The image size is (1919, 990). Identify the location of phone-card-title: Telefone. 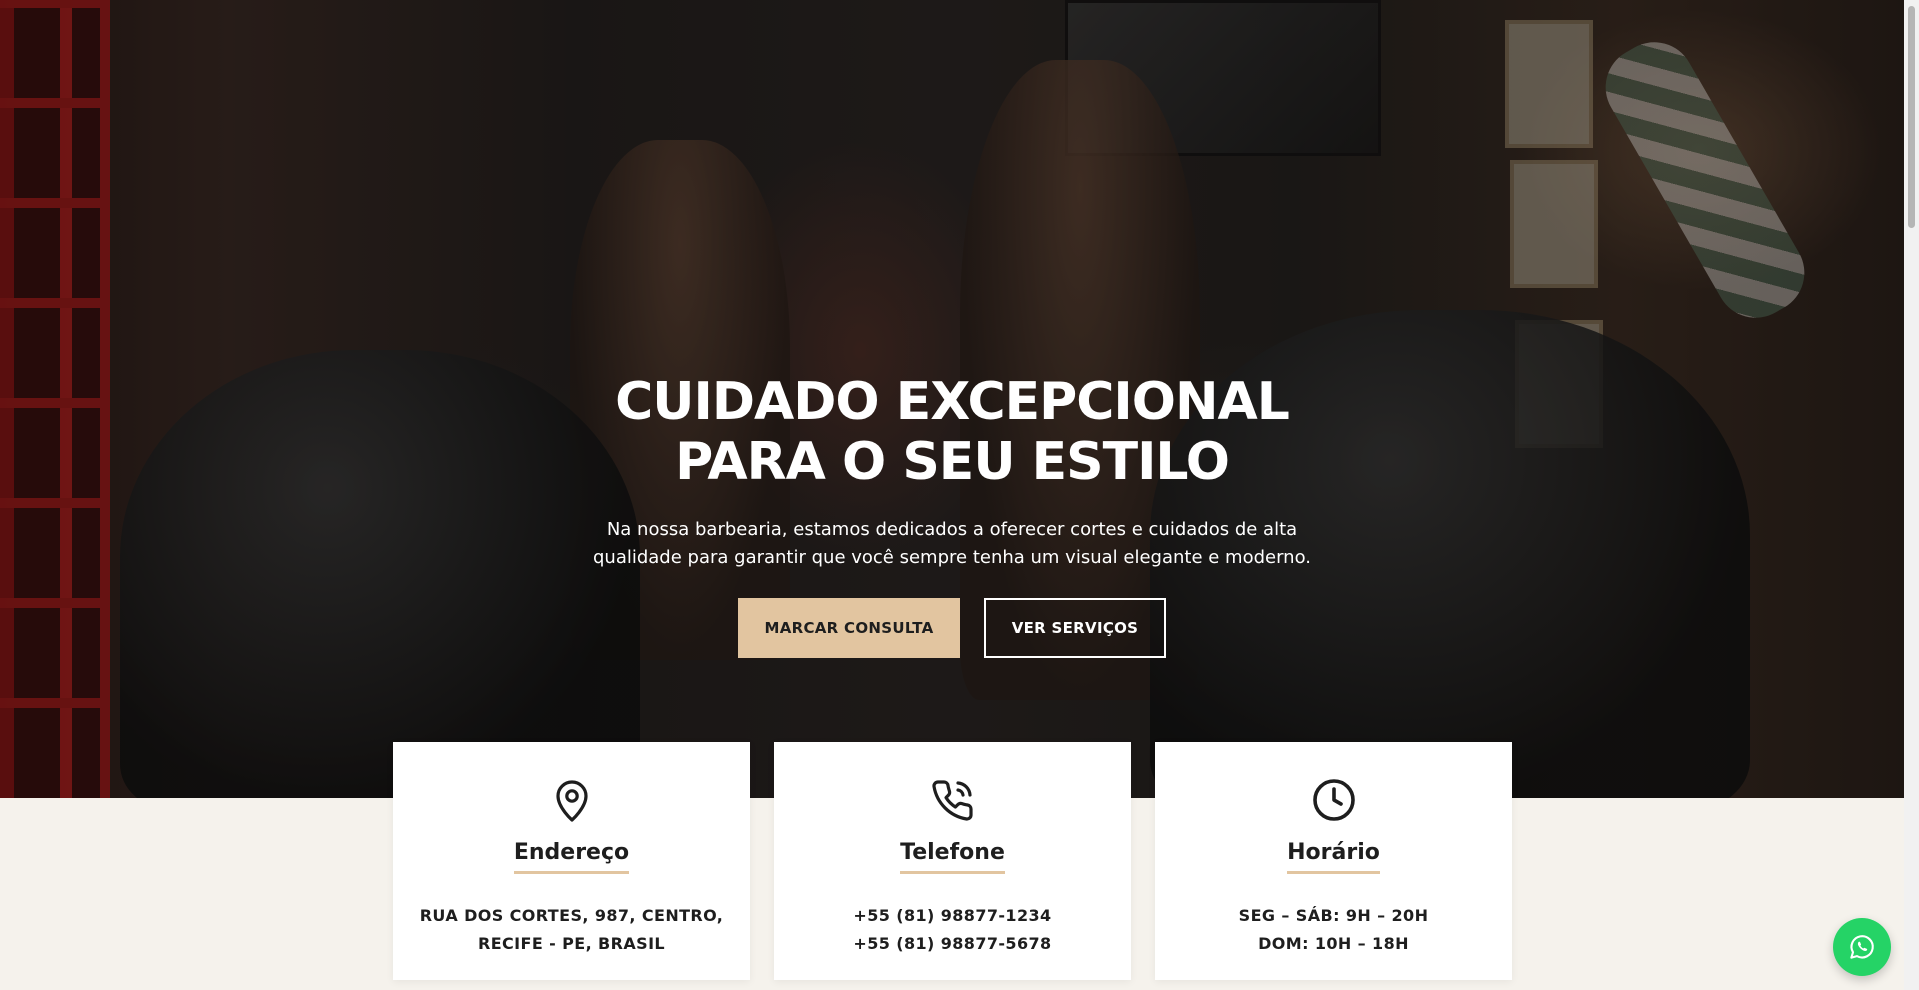
(952, 857).